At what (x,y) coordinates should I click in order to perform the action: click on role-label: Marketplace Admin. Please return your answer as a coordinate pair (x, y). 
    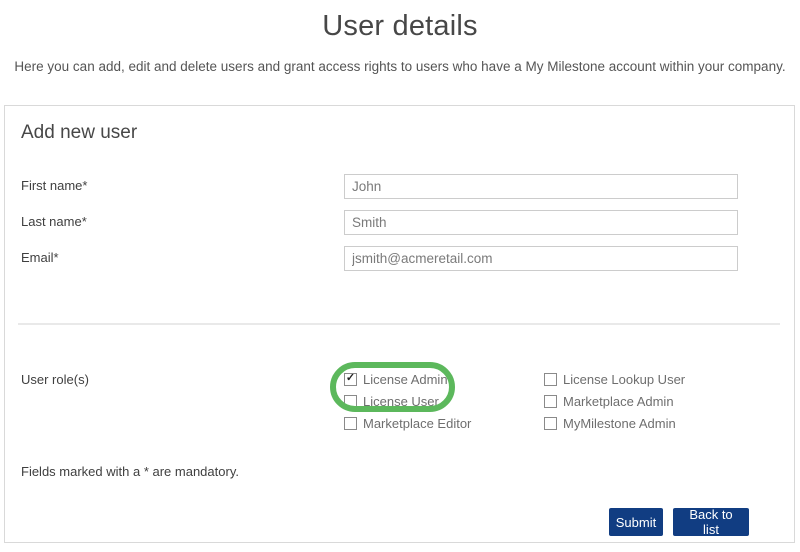
    Looking at the image, I should click on (618, 401).